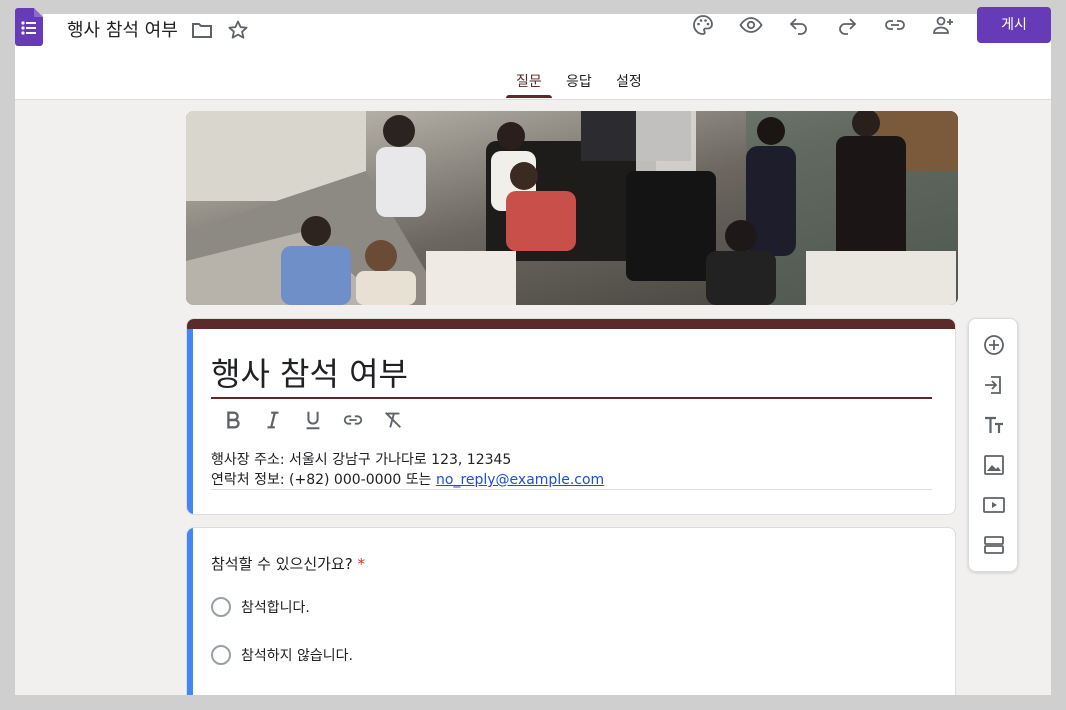 This screenshot has height=710, width=1066. Describe the element at coordinates (273, 421) in the screenshot. I see `italic-icon` at that location.